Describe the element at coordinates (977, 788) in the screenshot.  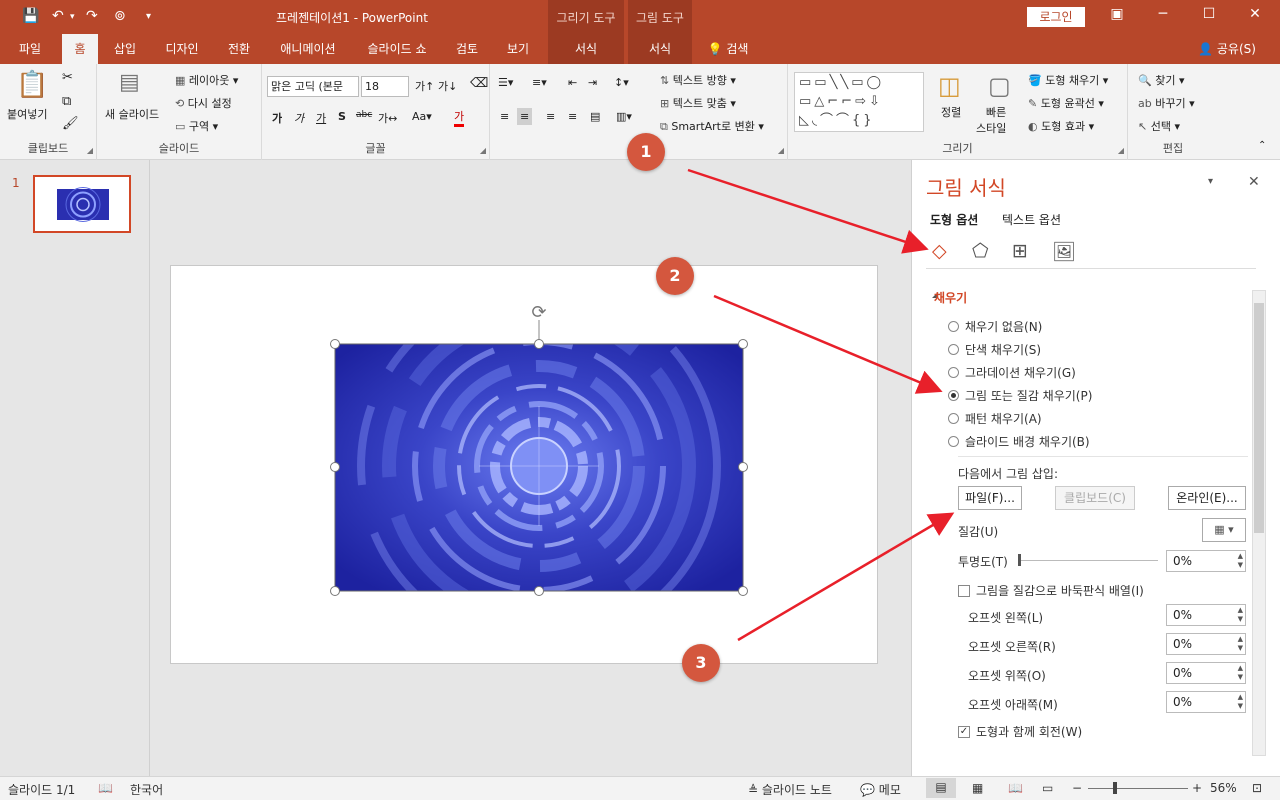
I see `slide-sorter-icon: ▦` at that location.